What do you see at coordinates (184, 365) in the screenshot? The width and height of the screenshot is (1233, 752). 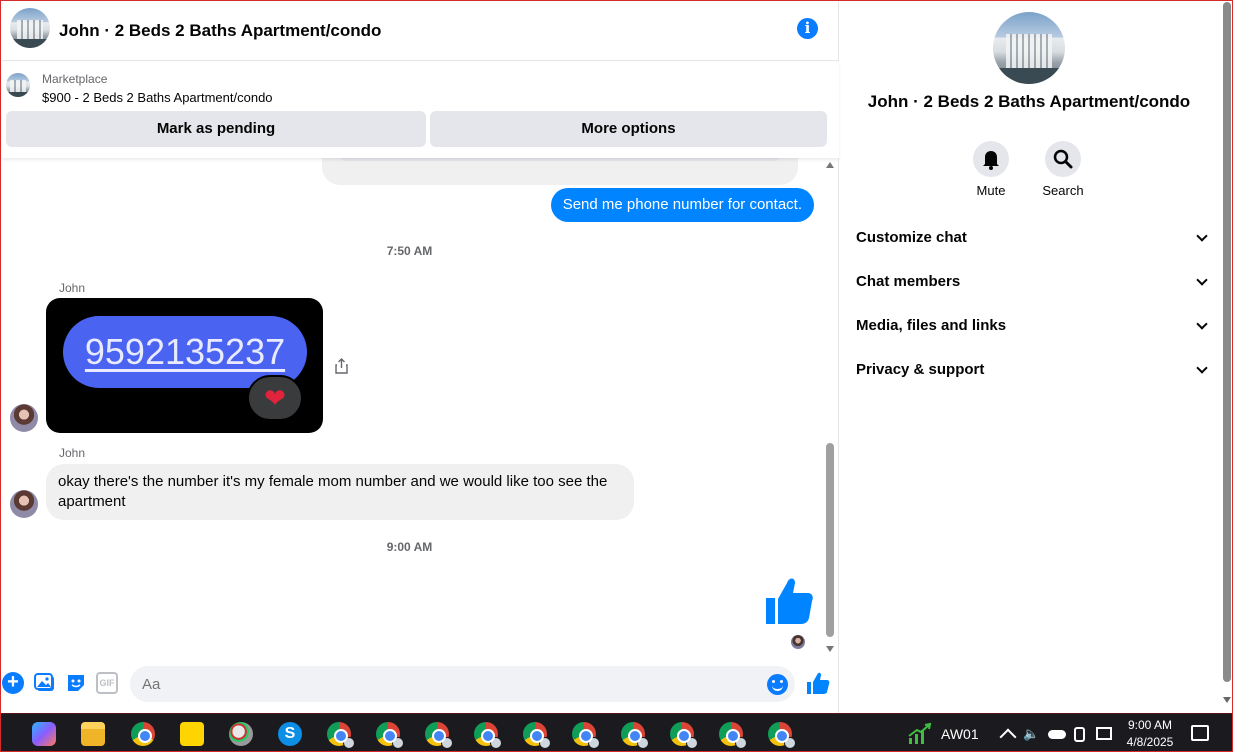 I see `phone-number-image: 9592135237 ❤` at bounding box center [184, 365].